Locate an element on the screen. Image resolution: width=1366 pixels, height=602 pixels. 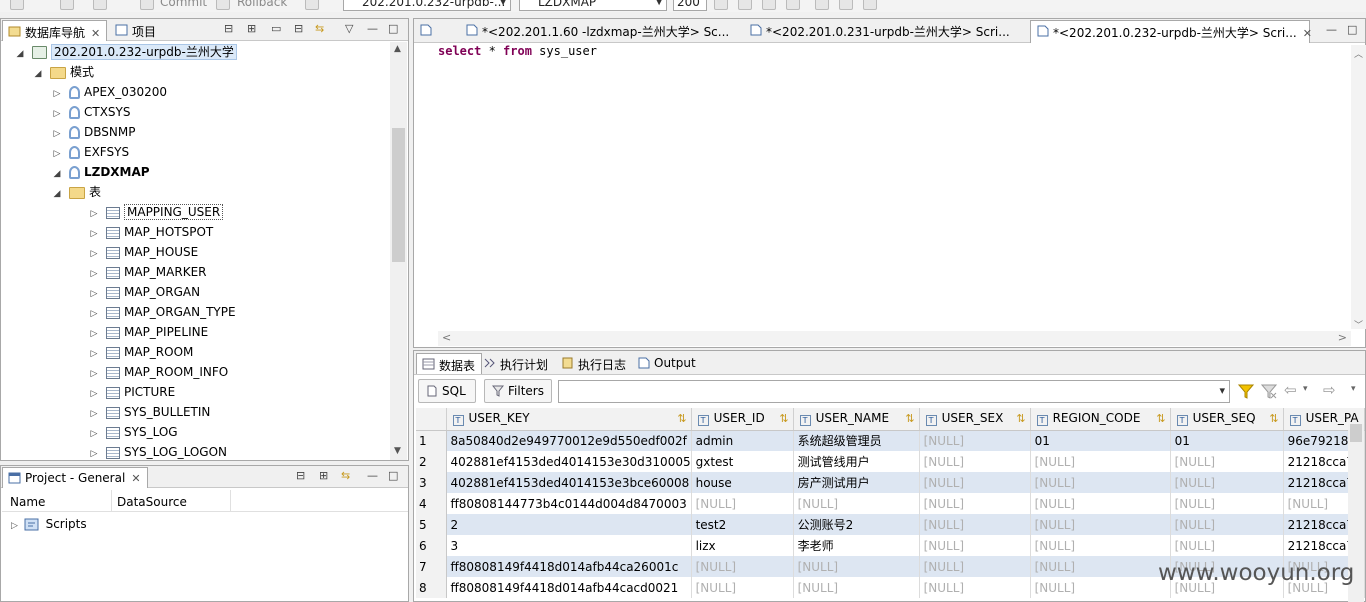
tree-node: ▷ SYS_LOG_LOGON is located at coordinates (157, 452).